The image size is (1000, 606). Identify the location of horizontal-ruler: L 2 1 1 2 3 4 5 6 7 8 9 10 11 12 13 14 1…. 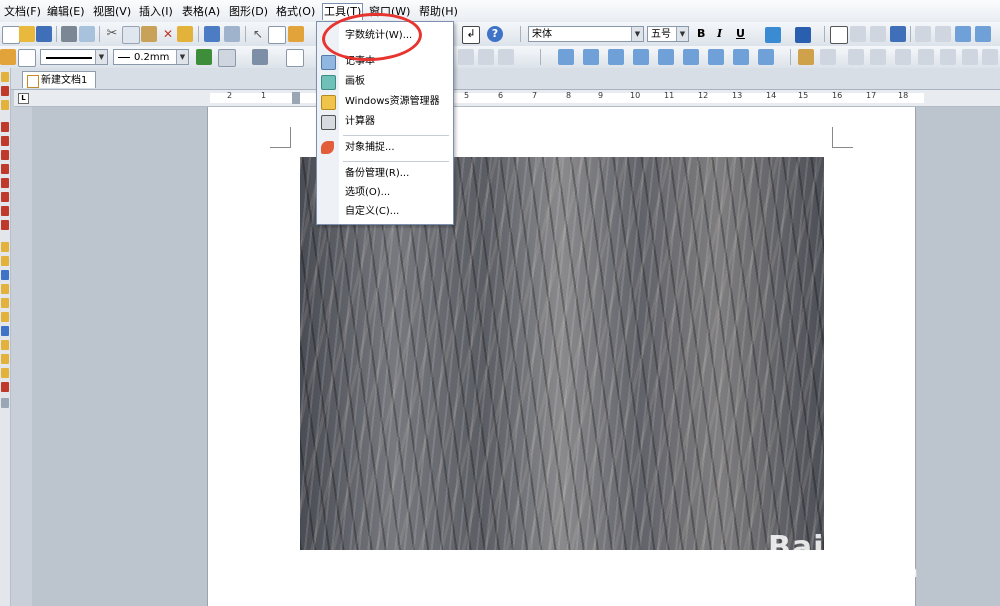
(507, 98).